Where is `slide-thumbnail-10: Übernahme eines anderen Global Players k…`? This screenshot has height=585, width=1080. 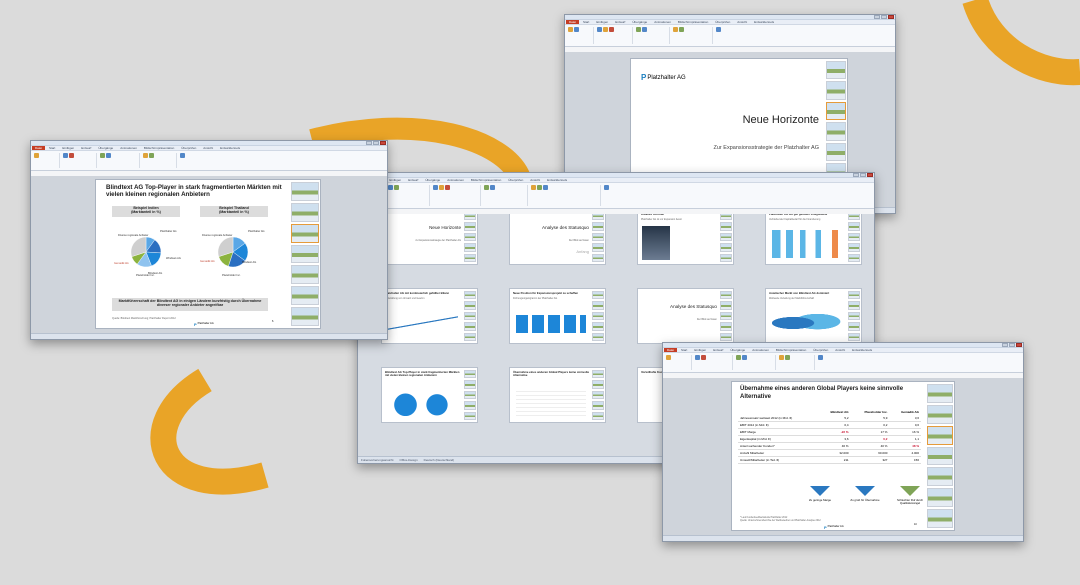
slide-thumbnail-10: Übernahme eines anderen Global Players k… is located at coordinates (557, 395).